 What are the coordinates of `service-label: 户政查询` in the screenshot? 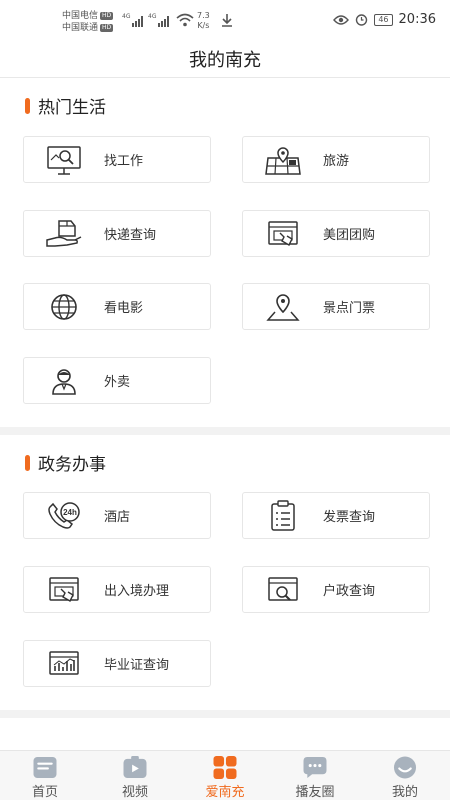 It's located at (349, 591).